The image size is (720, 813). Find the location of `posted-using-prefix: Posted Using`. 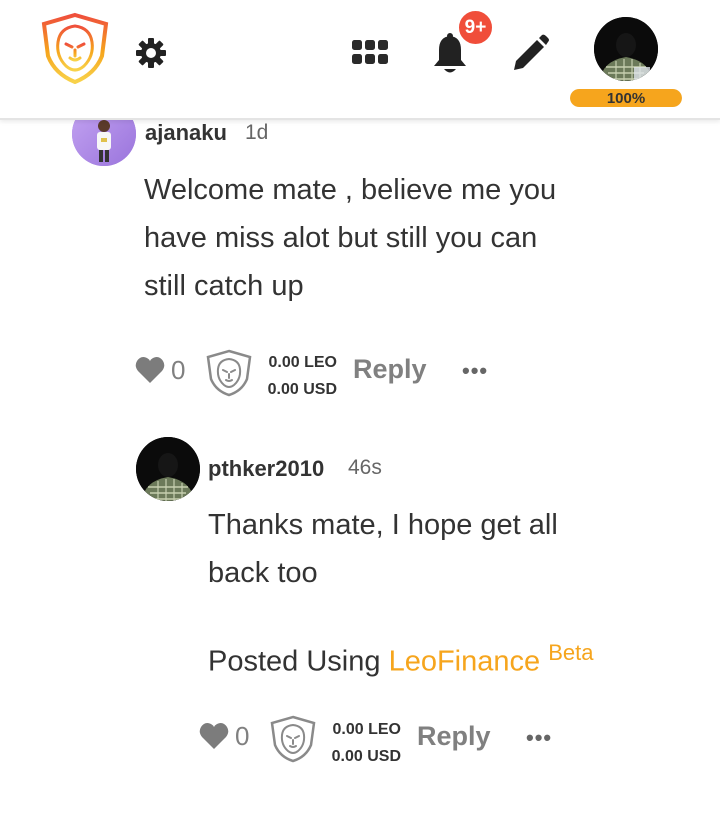

posted-using-prefix: Posted Using is located at coordinates (294, 661).